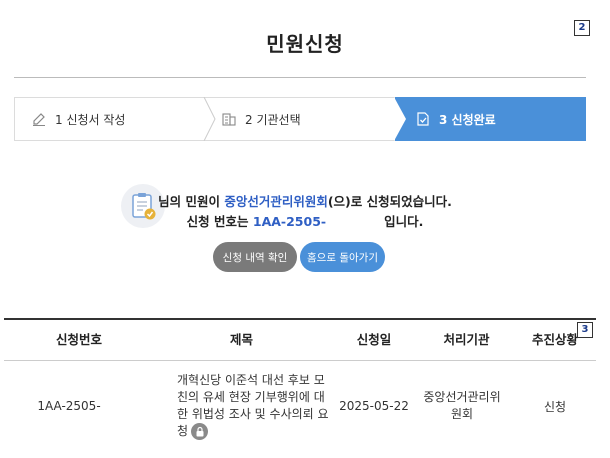 The height and width of the screenshot is (458, 610). I want to click on title-divider, so click(300, 77).